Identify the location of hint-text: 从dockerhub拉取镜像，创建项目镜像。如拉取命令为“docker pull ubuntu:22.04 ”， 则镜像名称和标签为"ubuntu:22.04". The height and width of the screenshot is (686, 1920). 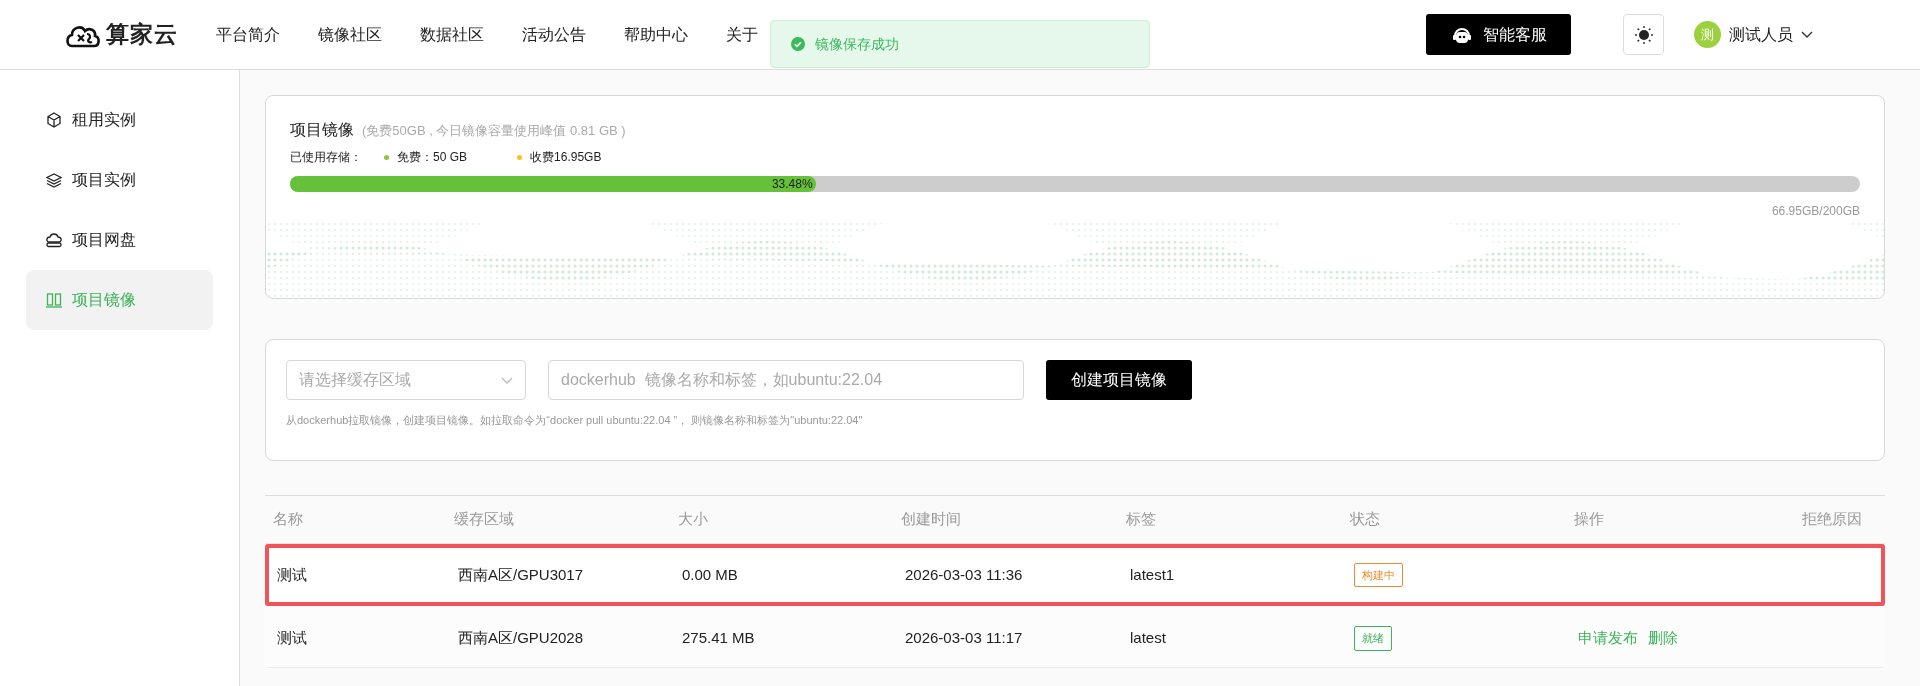
(575, 420).